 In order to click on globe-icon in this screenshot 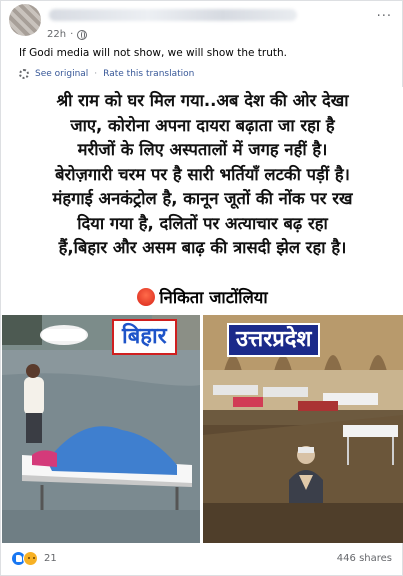, I will do `click(82, 34)`.